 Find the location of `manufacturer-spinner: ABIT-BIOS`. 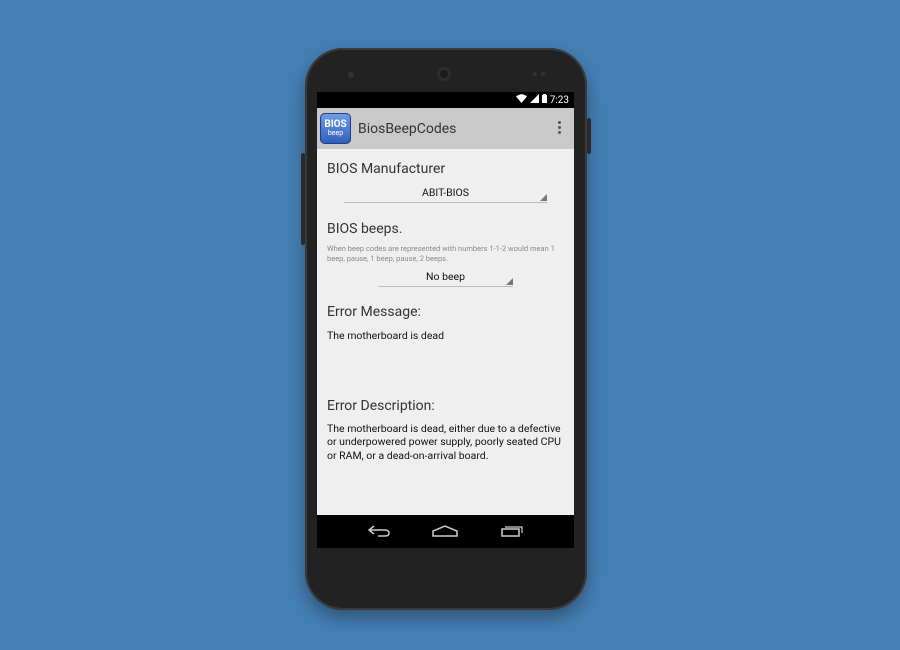

manufacturer-spinner: ABIT-BIOS is located at coordinates (445, 194).